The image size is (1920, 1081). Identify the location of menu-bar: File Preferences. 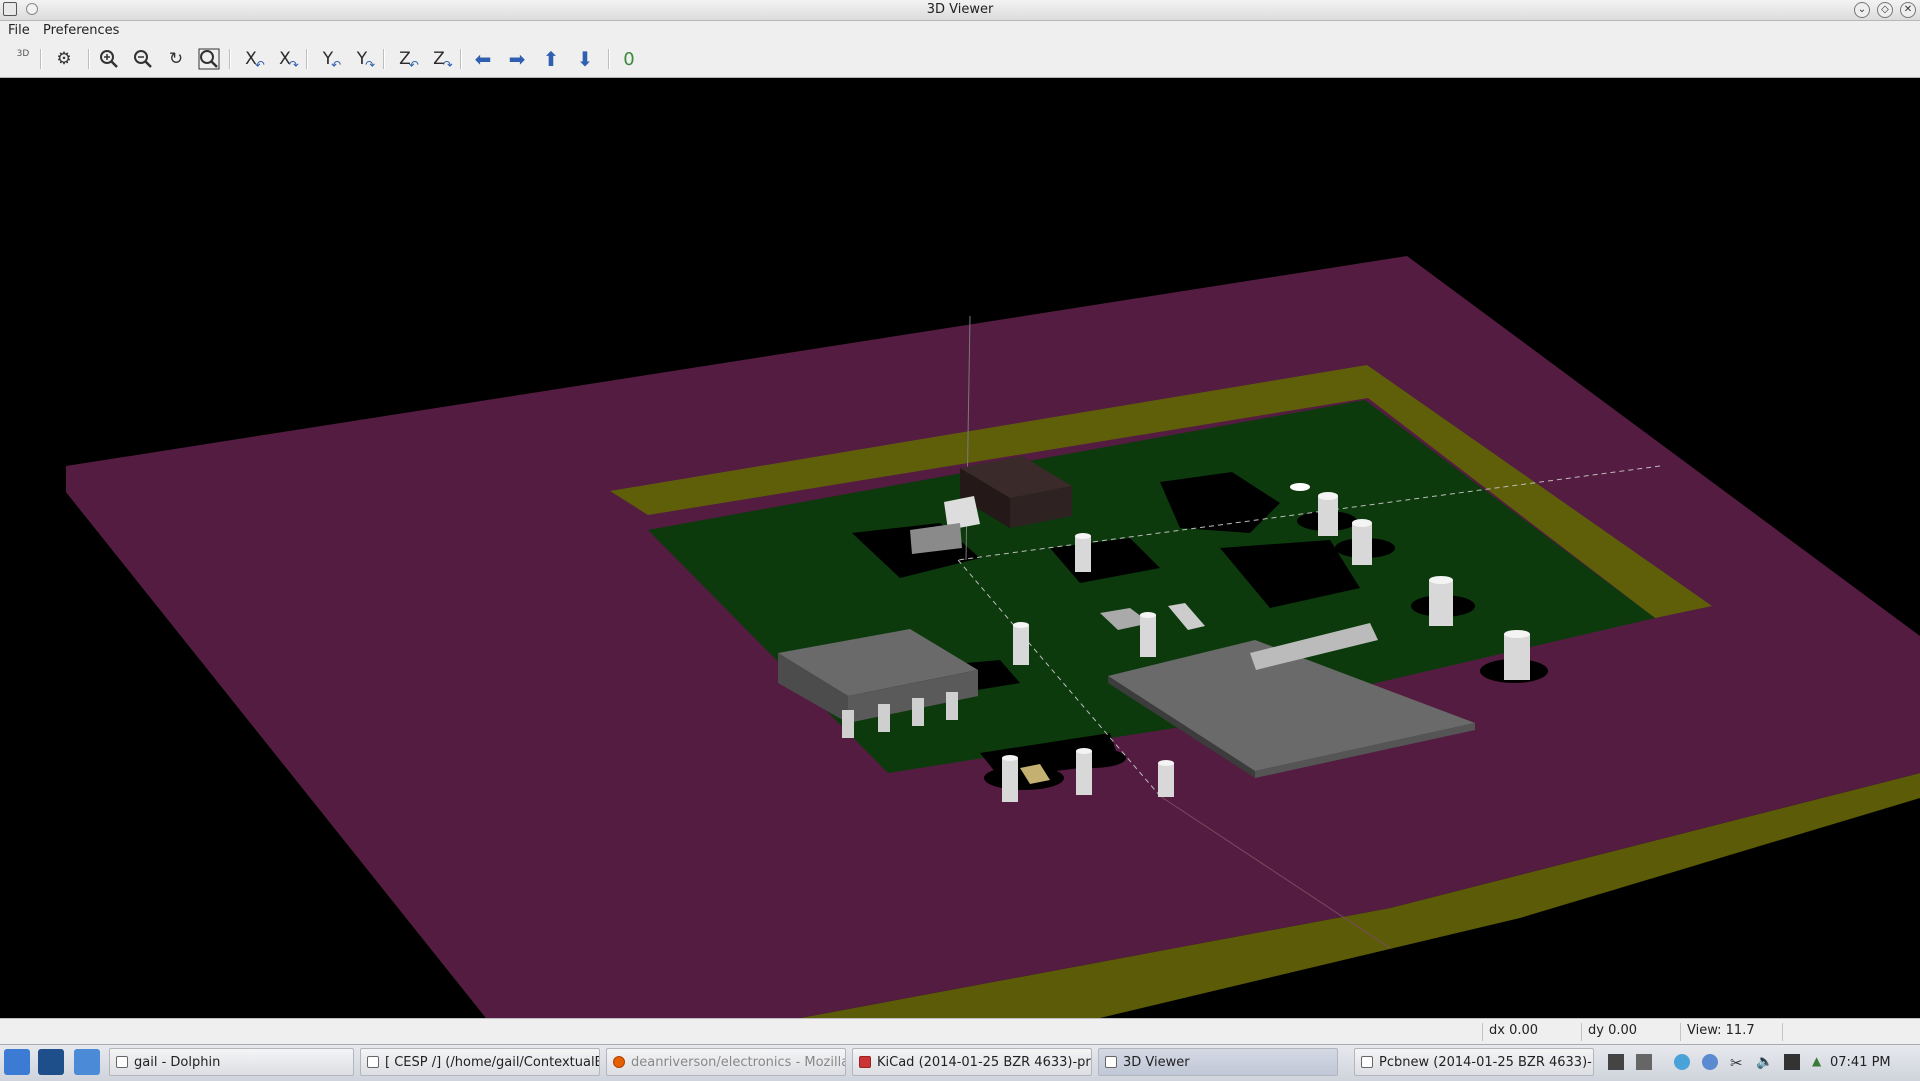
(960, 31).